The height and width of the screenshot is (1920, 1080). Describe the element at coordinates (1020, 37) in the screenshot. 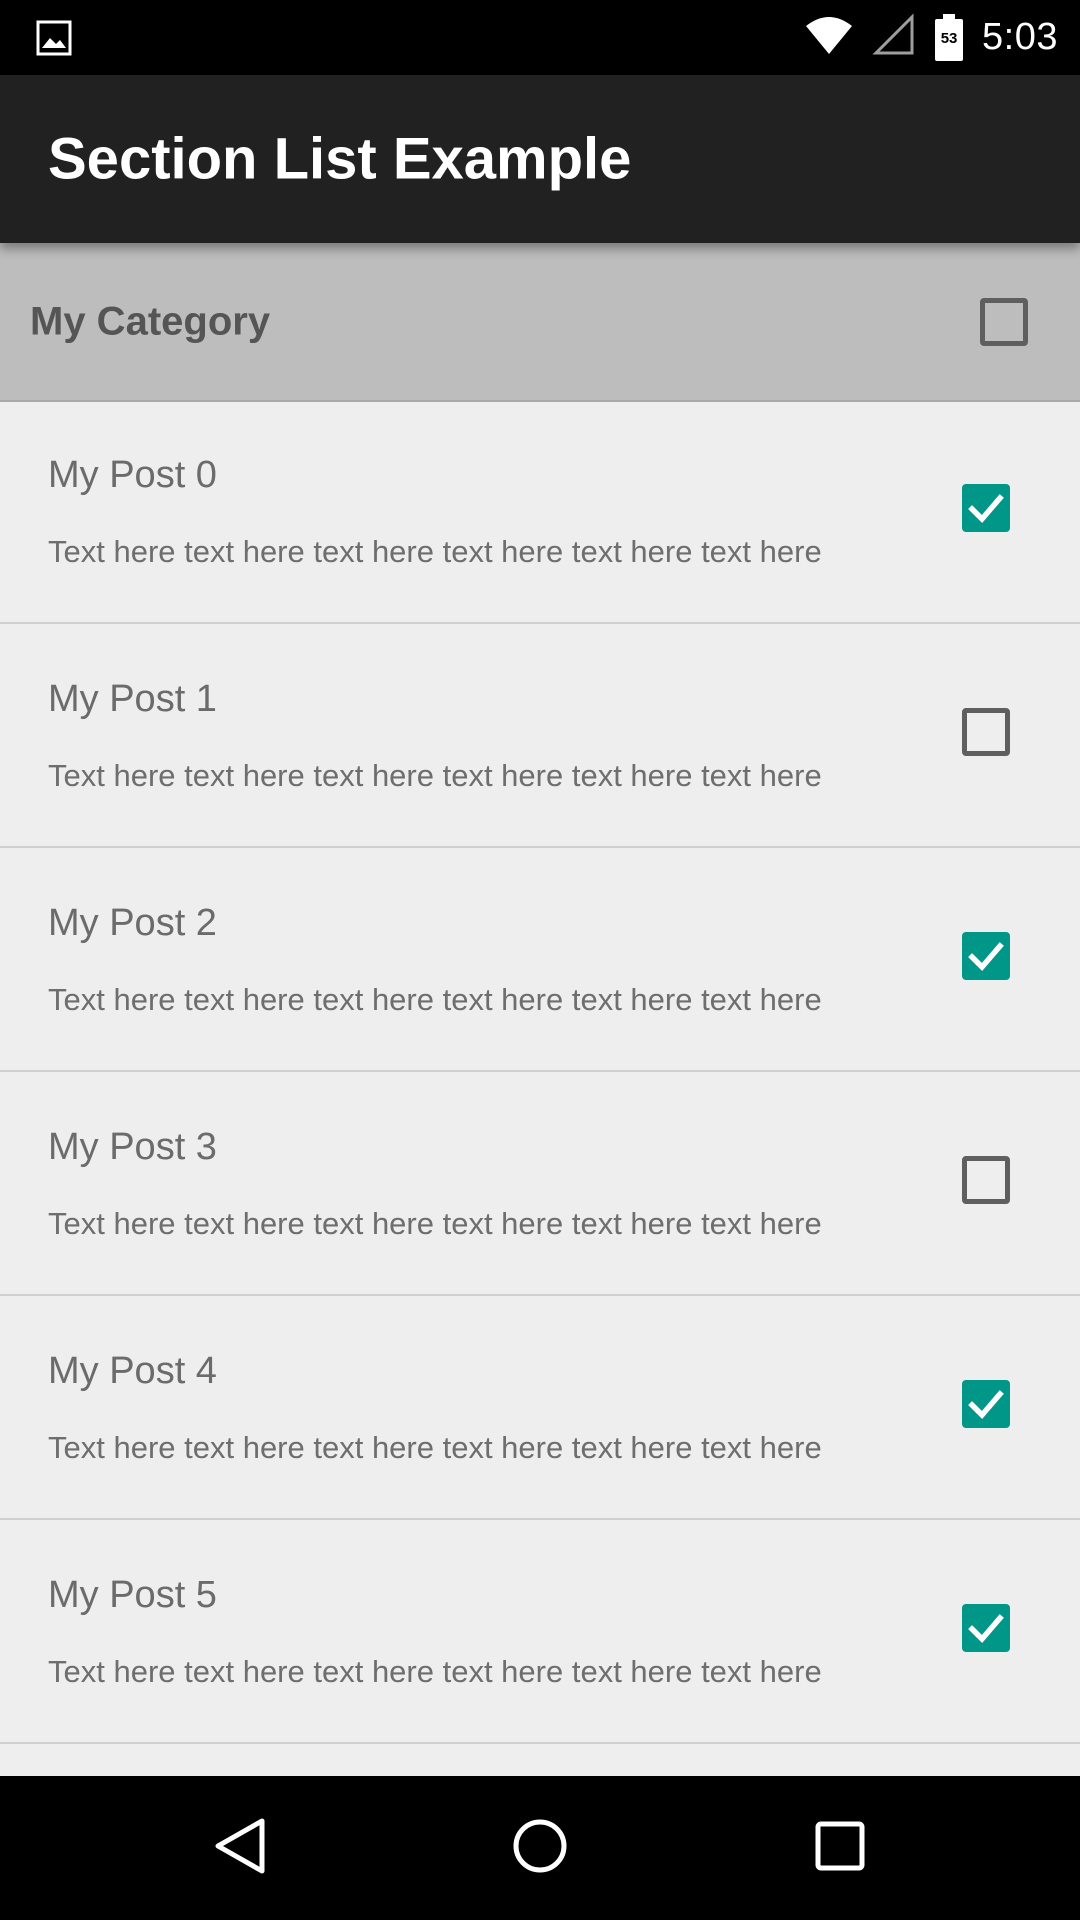

I see `status-time: 5:03` at that location.